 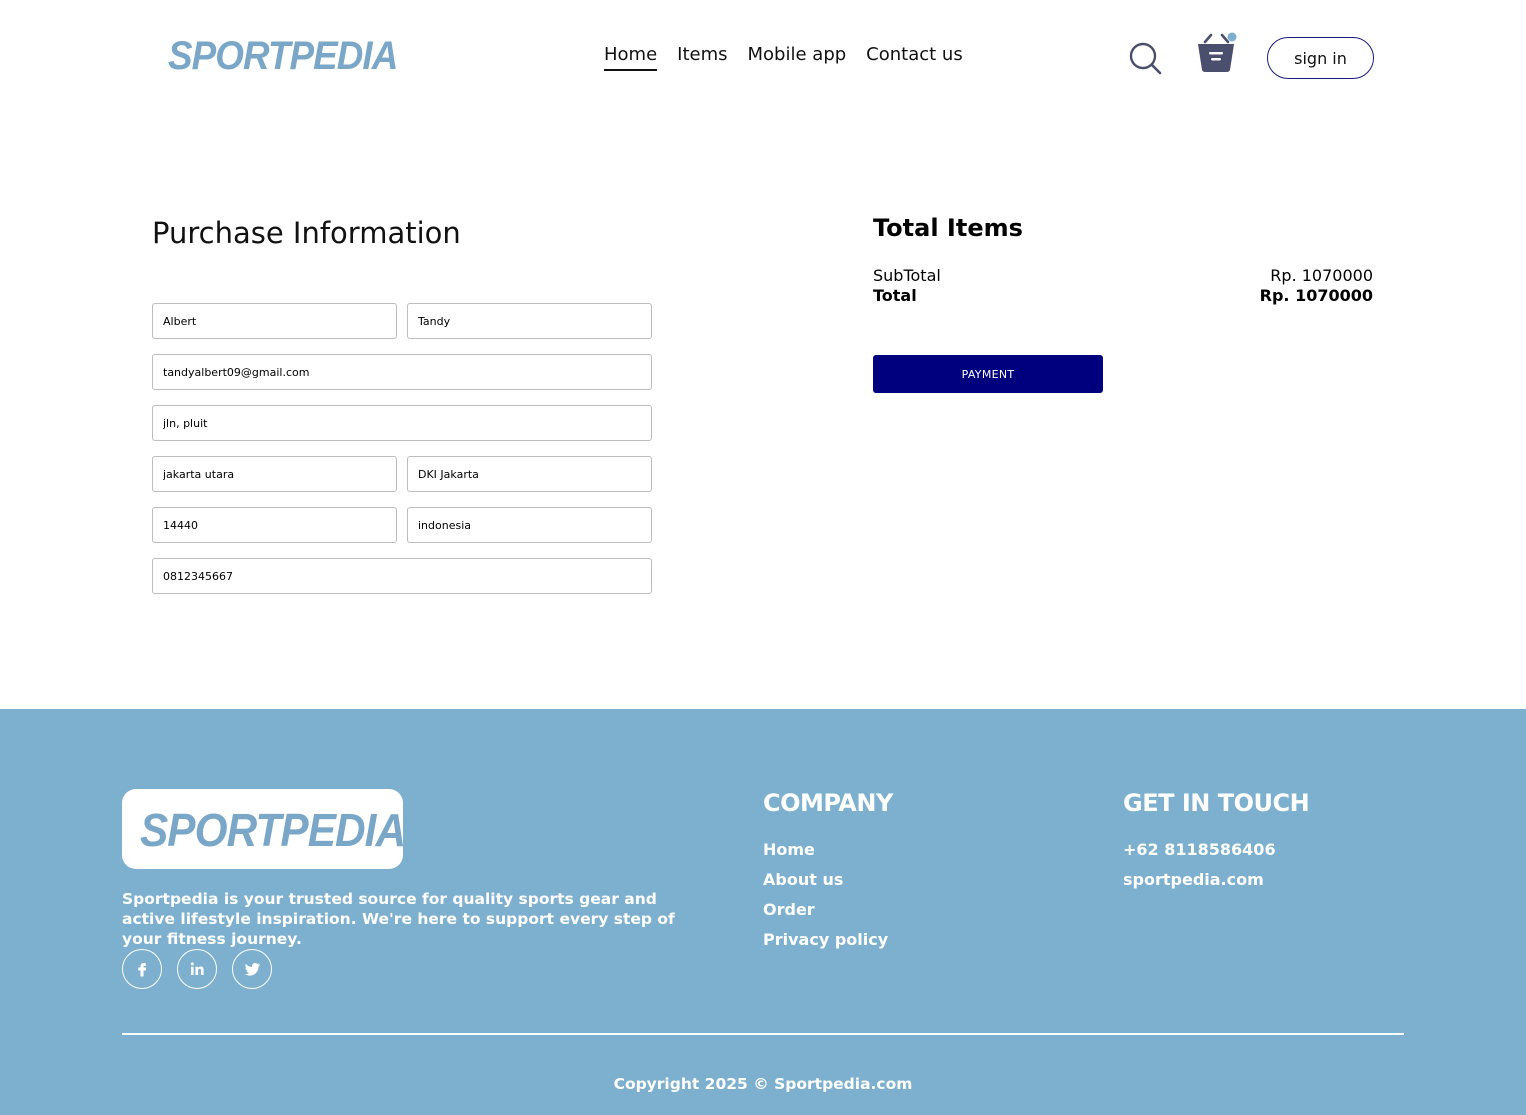 I want to click on nav-home: Home, so click(x=631, y=57).